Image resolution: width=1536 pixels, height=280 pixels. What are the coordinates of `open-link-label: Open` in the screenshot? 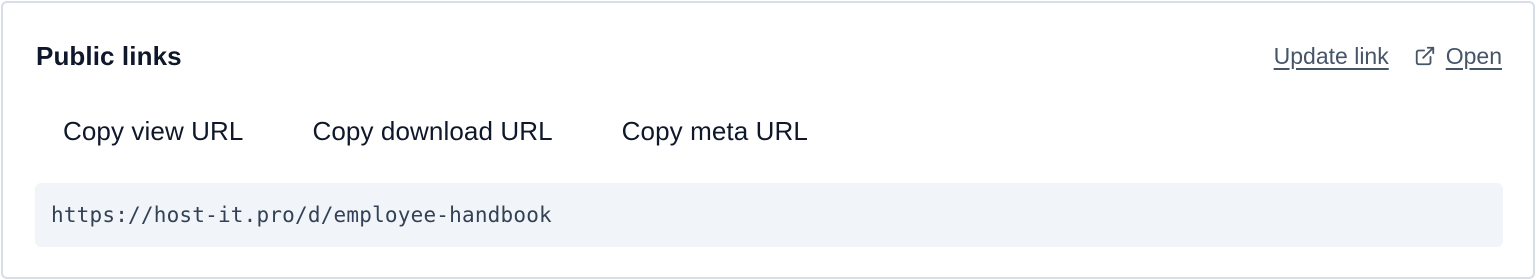 It's located at (1474, 56).